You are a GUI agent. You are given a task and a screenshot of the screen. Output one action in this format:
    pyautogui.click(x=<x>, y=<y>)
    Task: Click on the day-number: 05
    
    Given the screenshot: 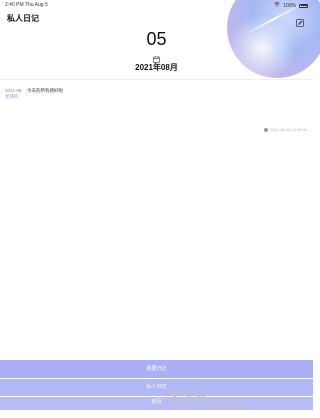 What is the action you would take?
    pyautogui.click(x=156, y=39)
    